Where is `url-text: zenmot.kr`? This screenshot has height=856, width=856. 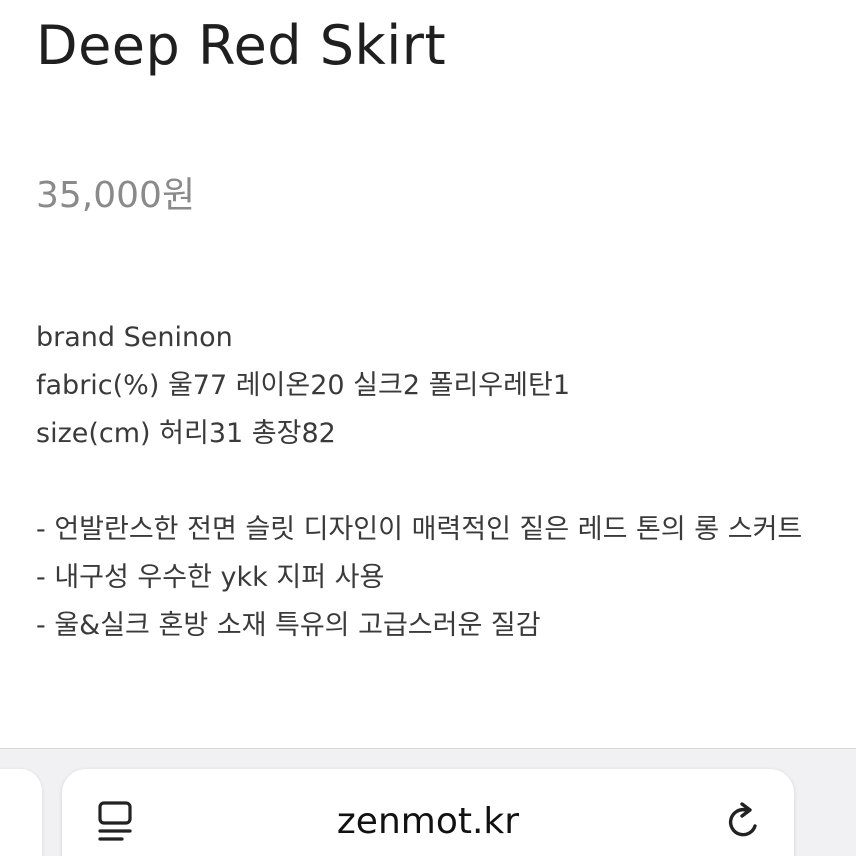
url-text: zenmot.kr is located at coordinates (428, 822).